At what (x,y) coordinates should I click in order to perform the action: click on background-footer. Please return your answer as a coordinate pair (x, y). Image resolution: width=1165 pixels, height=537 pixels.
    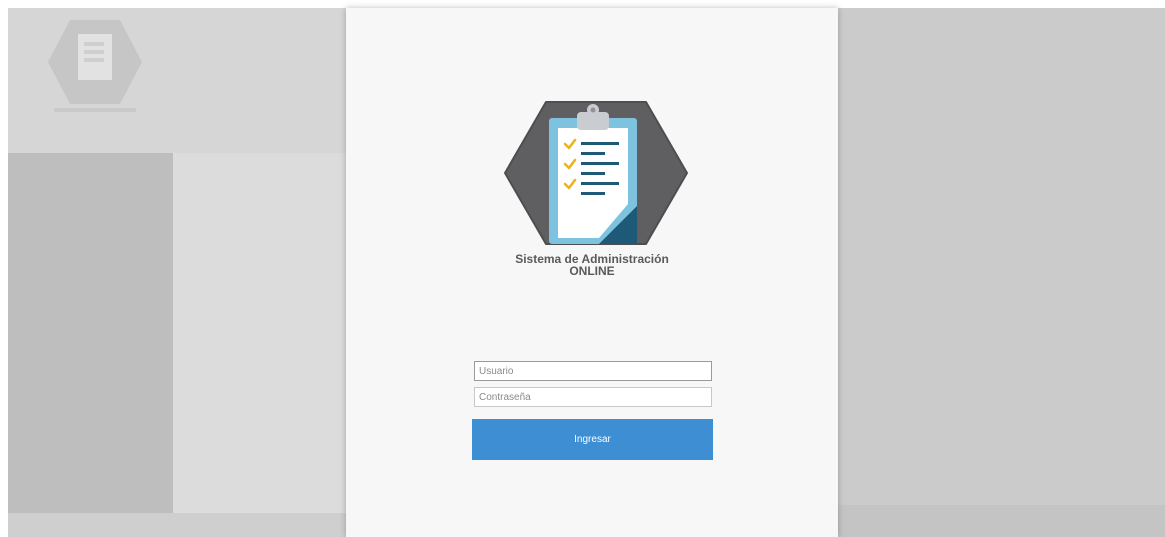
    Looking at the image, I should click on (177, 525).